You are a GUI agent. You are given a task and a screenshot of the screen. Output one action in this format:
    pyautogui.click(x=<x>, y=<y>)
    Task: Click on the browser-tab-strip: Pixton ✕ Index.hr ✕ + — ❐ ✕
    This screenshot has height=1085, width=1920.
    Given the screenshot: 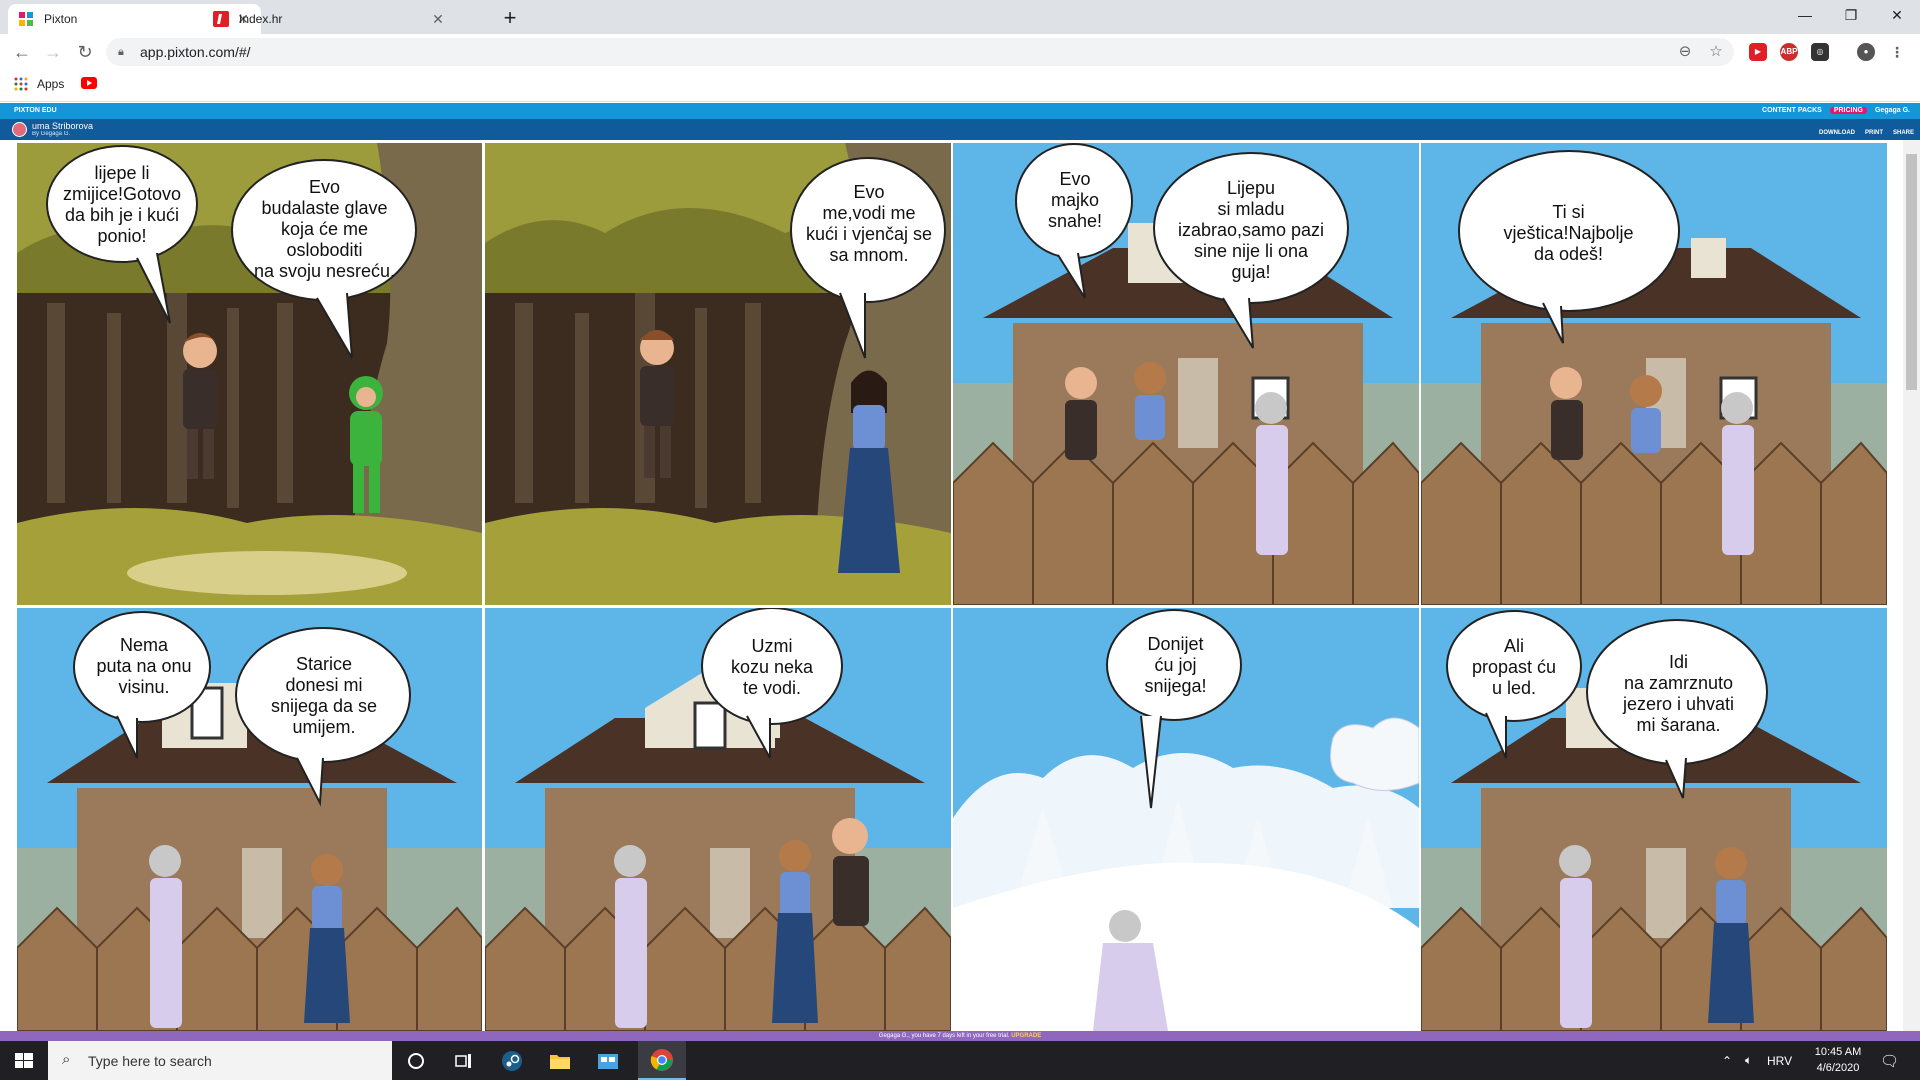 What is the action you would take?
    pyautogui.click(x=960, y=17)
    